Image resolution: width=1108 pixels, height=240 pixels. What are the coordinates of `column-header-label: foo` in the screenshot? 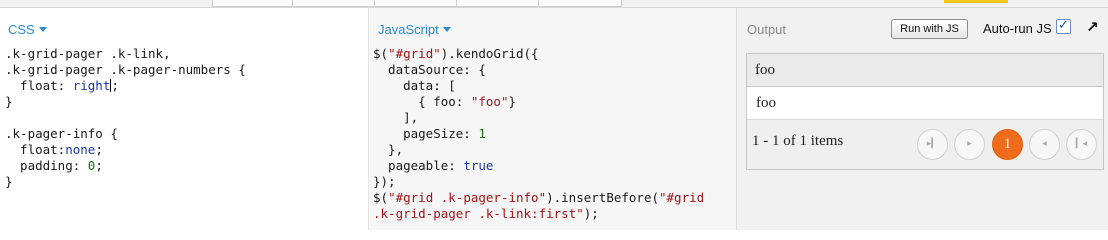 It's located at (765, 70).